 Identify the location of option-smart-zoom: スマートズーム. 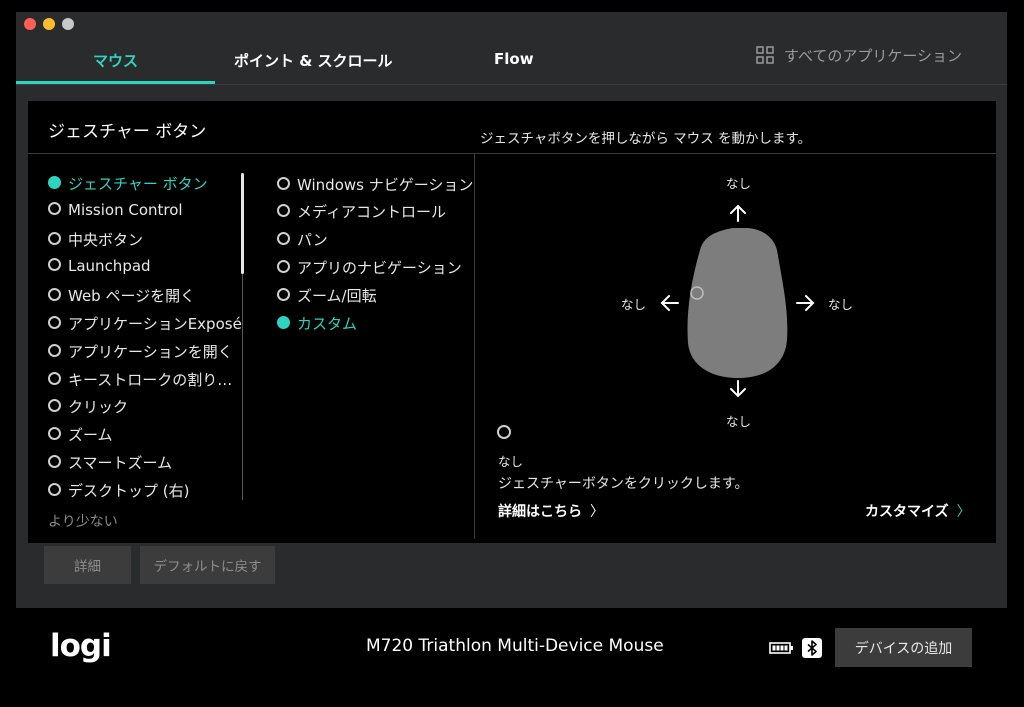
(110, 462).